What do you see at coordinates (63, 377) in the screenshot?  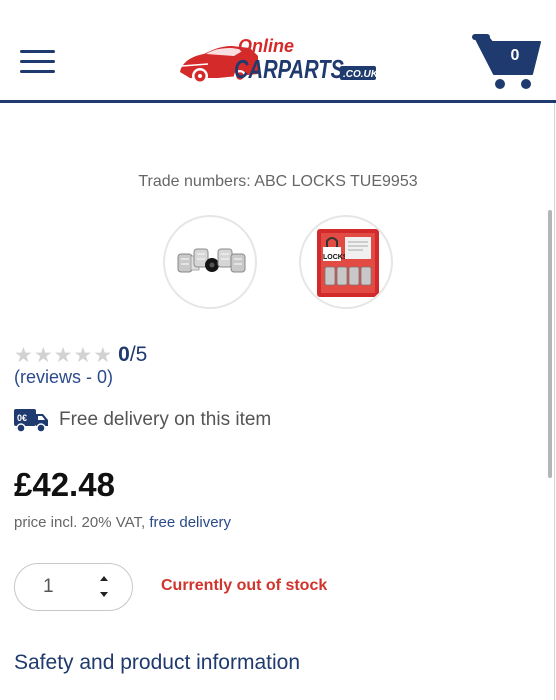 I see `reviews-link: (reviews - 0)` at bounding box center [63, 377].